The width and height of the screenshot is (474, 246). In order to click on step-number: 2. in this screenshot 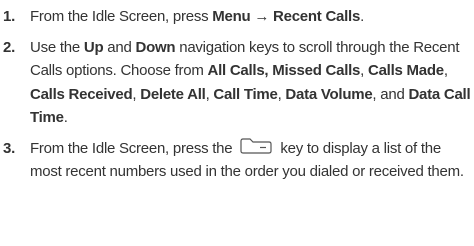, I will do `click(9, 47)`.